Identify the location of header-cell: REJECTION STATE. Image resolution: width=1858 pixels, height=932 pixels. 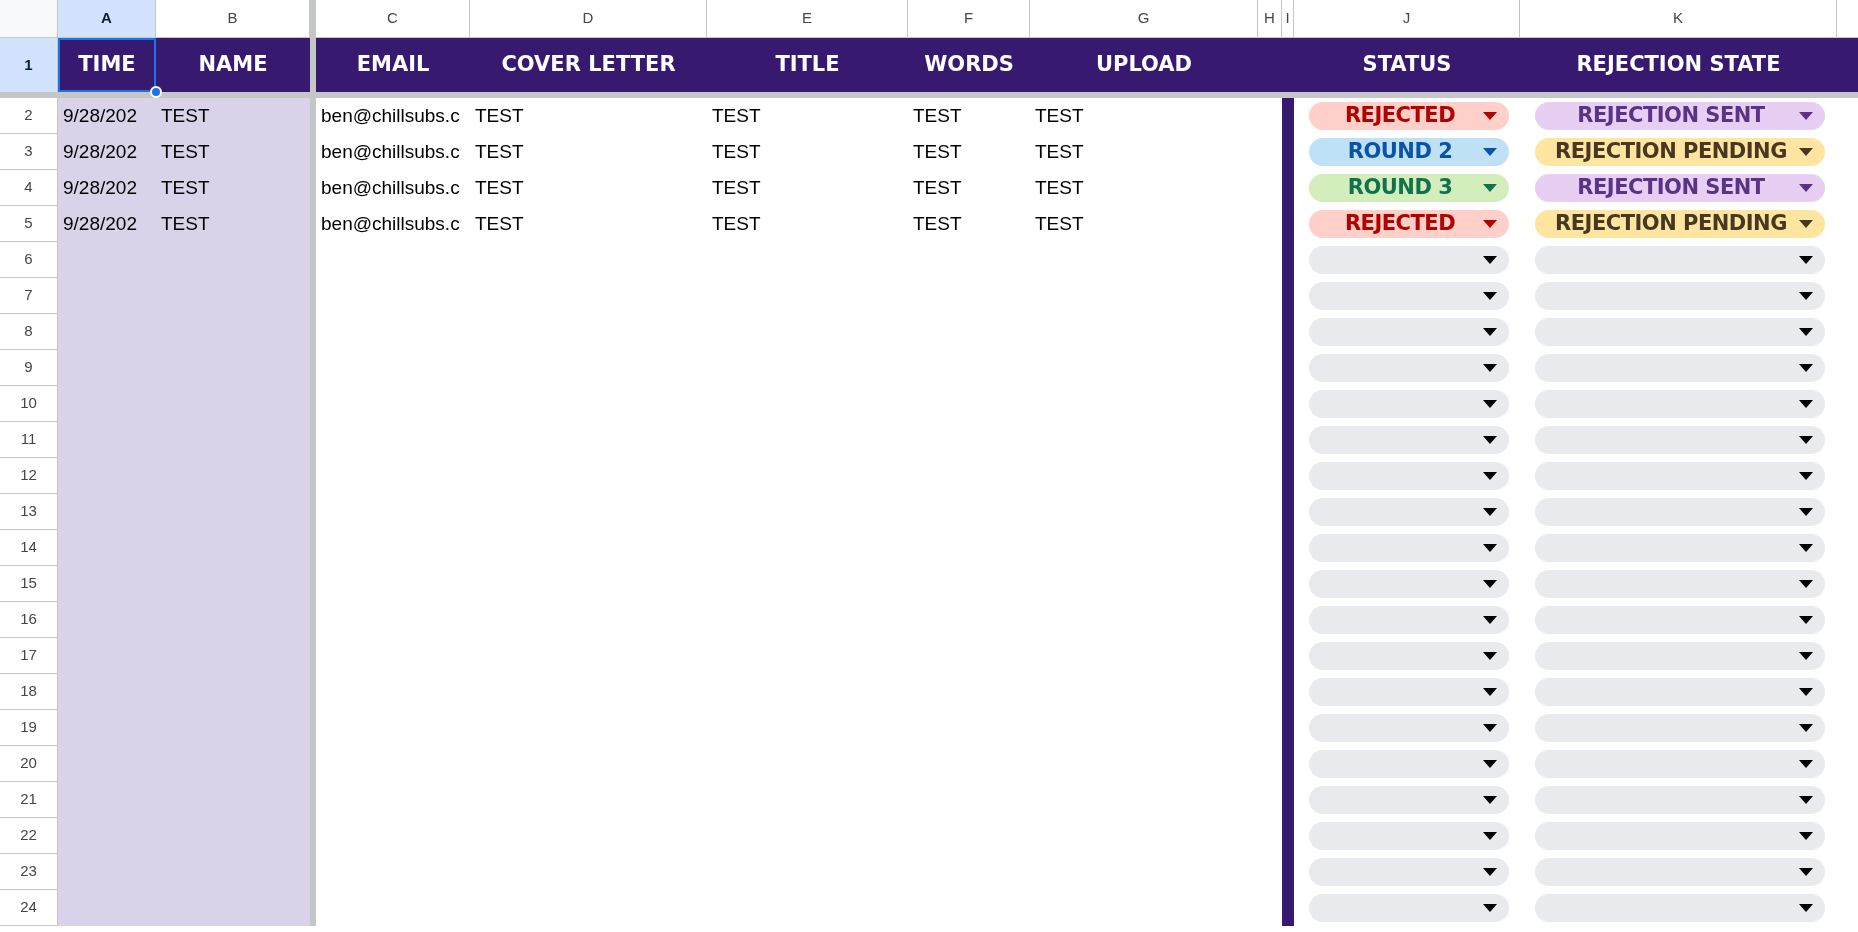
(1678, 65).